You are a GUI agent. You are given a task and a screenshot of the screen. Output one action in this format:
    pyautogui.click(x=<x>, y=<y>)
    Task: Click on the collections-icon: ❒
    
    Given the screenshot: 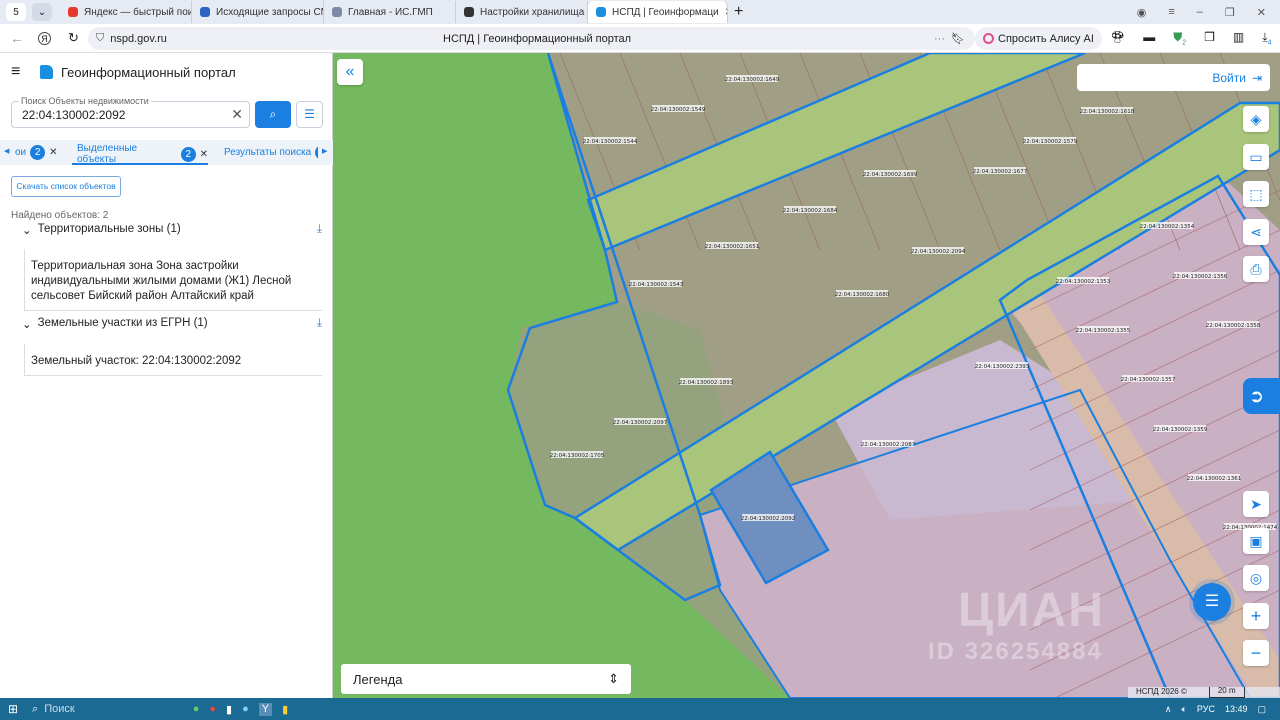 What is the action you would take?
    pyautogui.click(x=1209, y=38)
    